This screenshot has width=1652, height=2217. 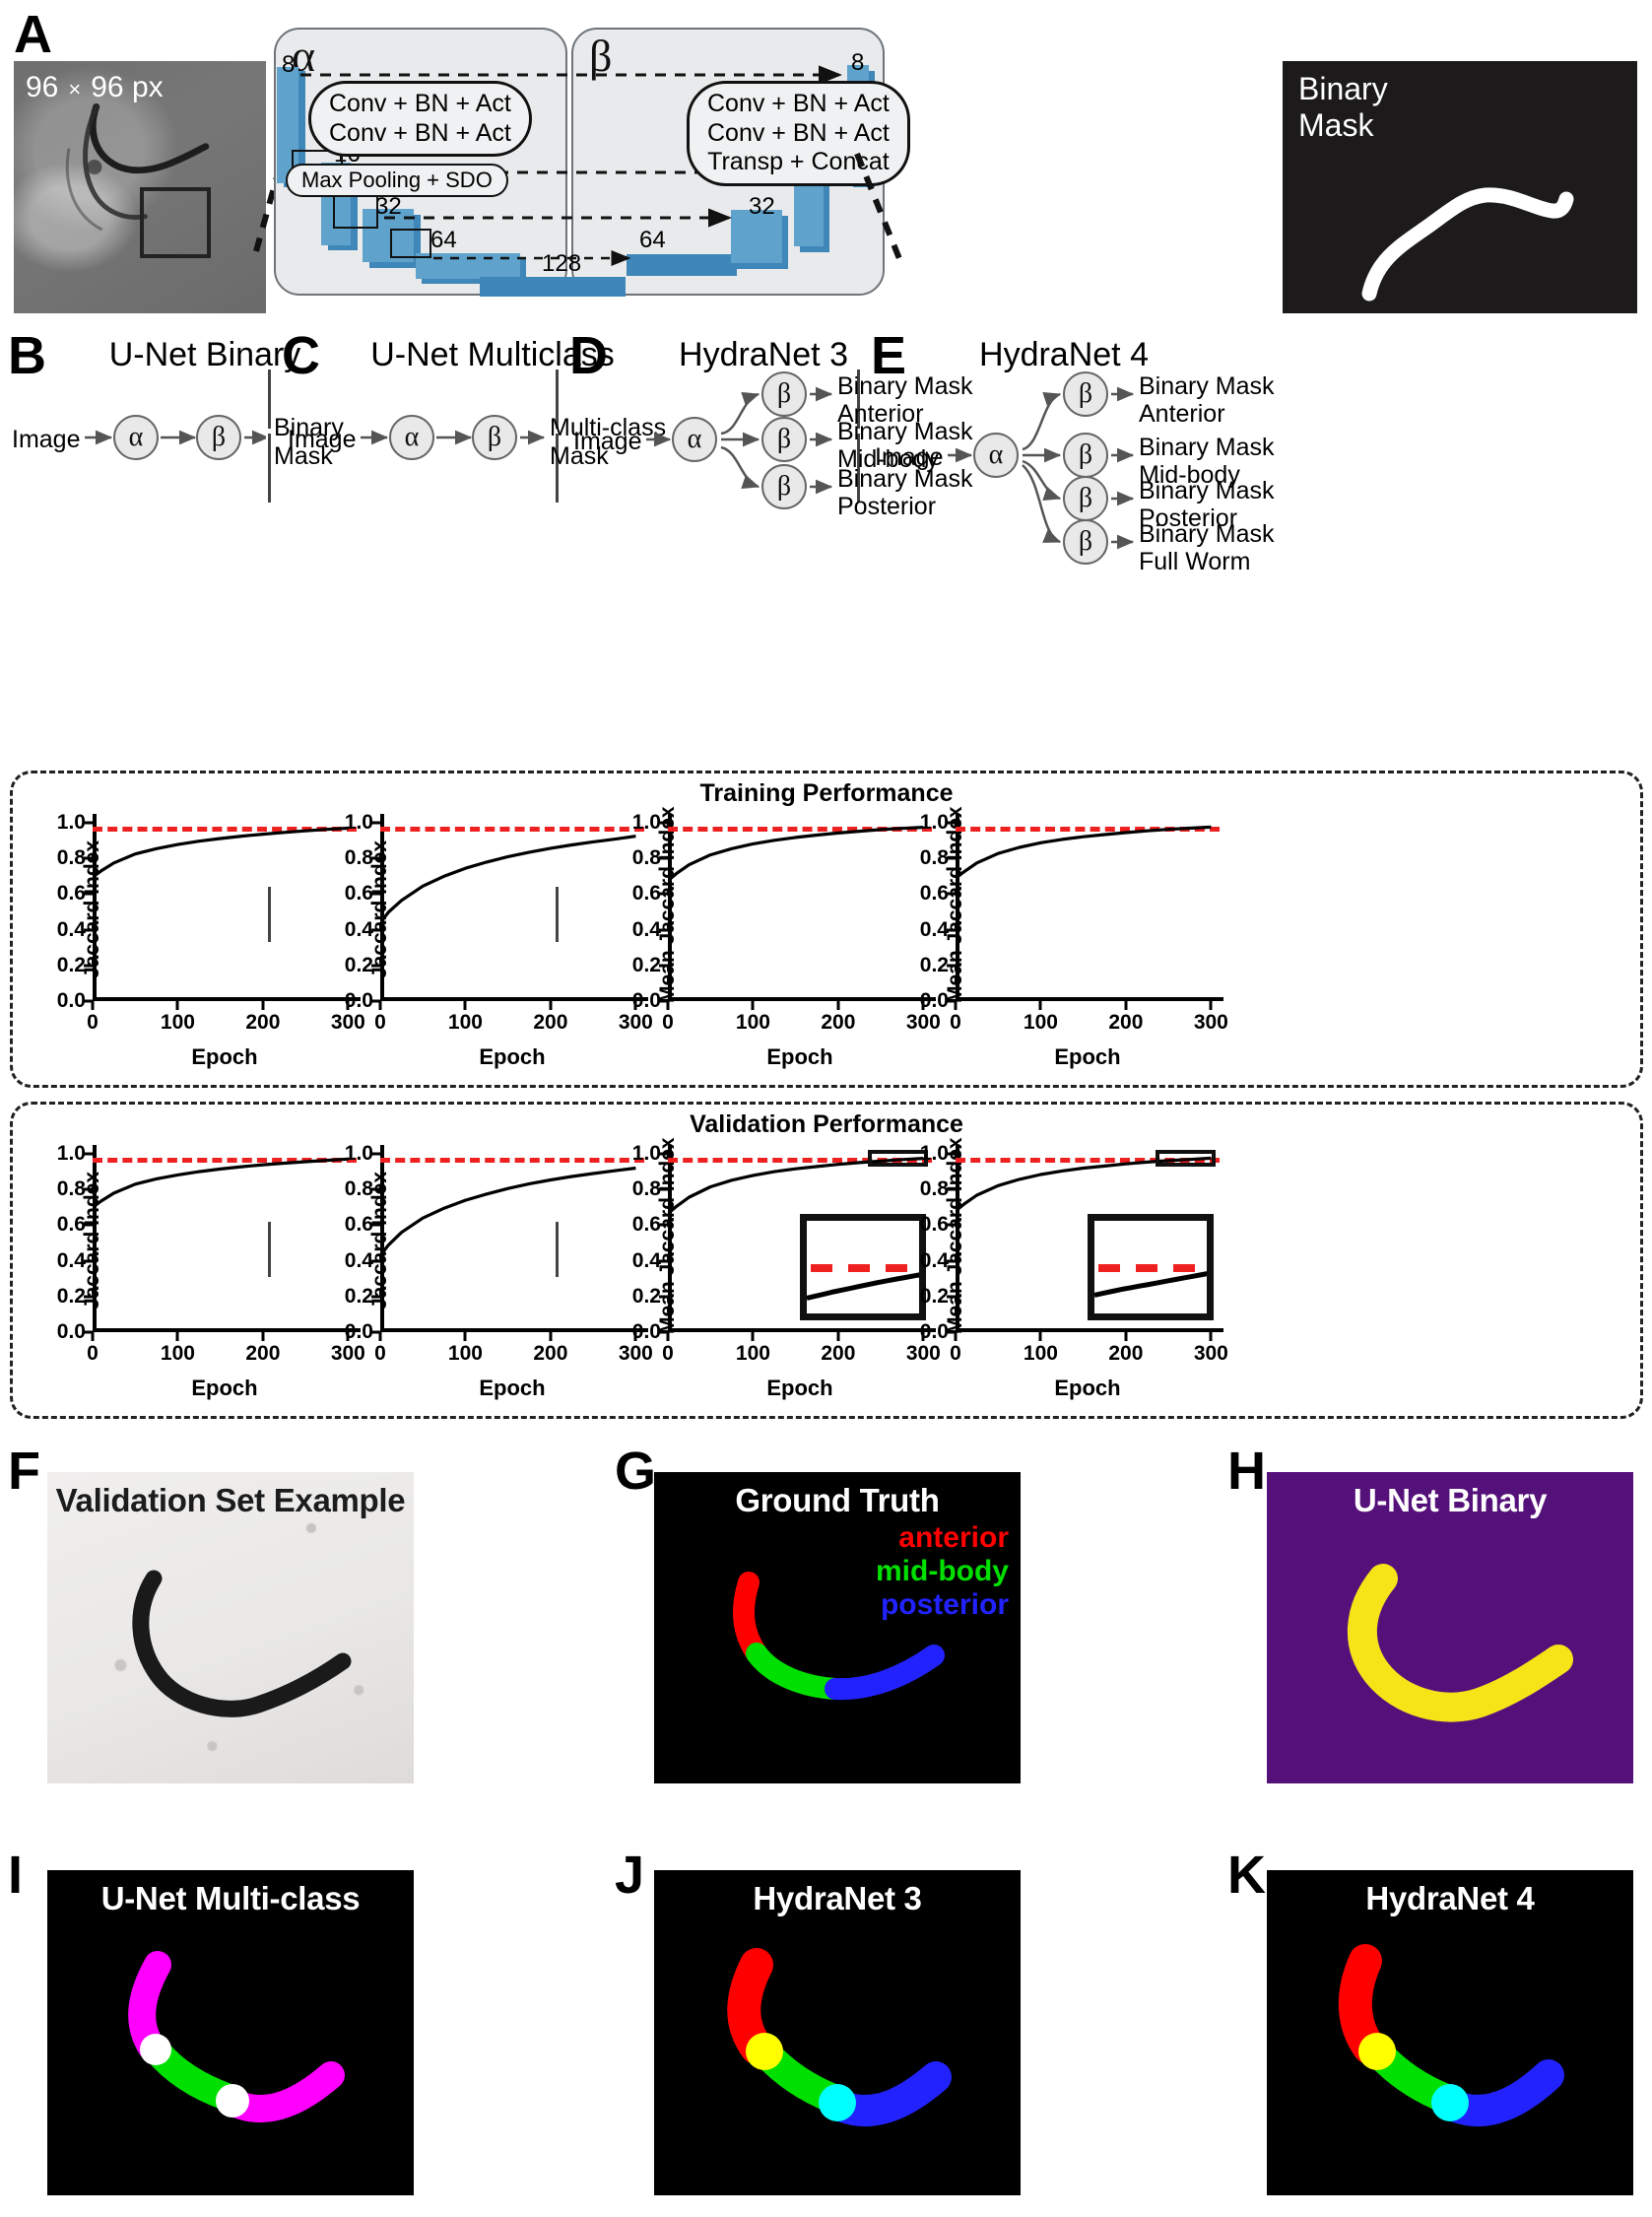 I want to click on panel-e-out4-l1: Binary Mask, so click(x=1207, y=534).